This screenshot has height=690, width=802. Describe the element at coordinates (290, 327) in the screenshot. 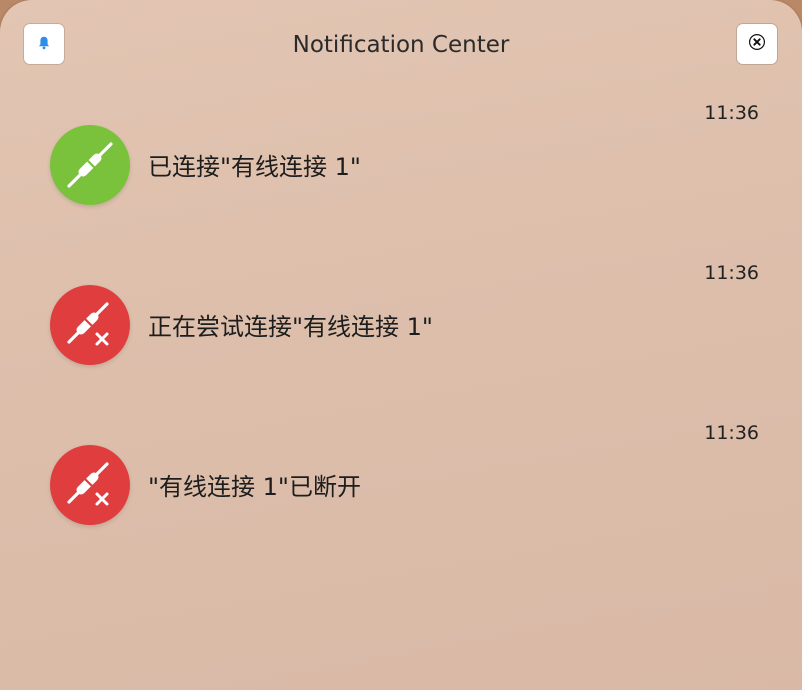

I see `notification-message: 正在尝试连接"有线连接 1"` at that location.